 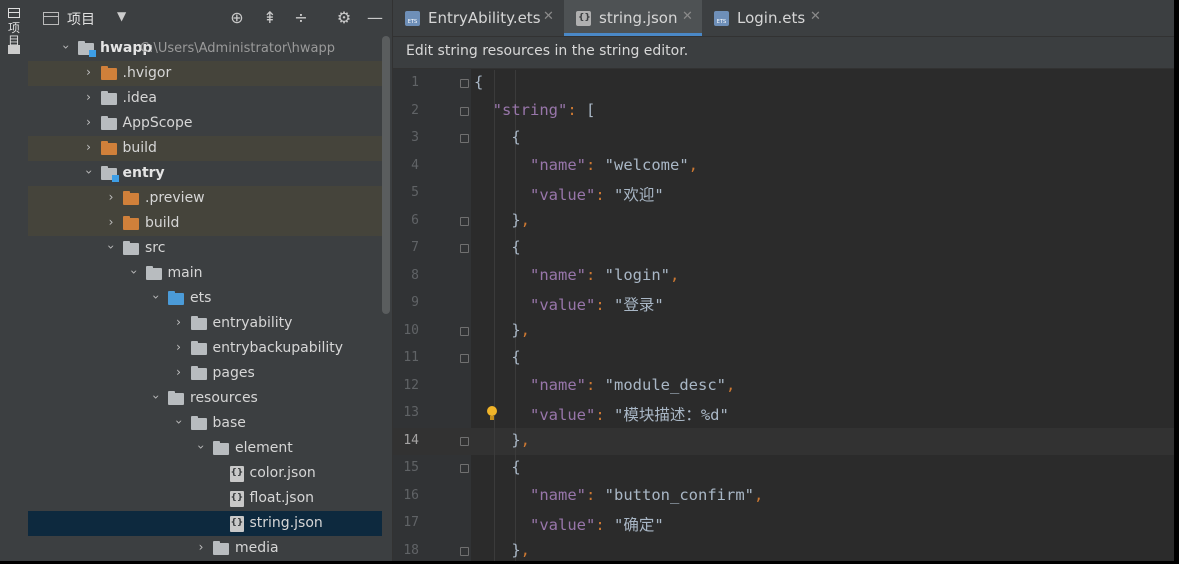 I want to click on tree-folder-item: › entryability, so click(x=205, y=323).